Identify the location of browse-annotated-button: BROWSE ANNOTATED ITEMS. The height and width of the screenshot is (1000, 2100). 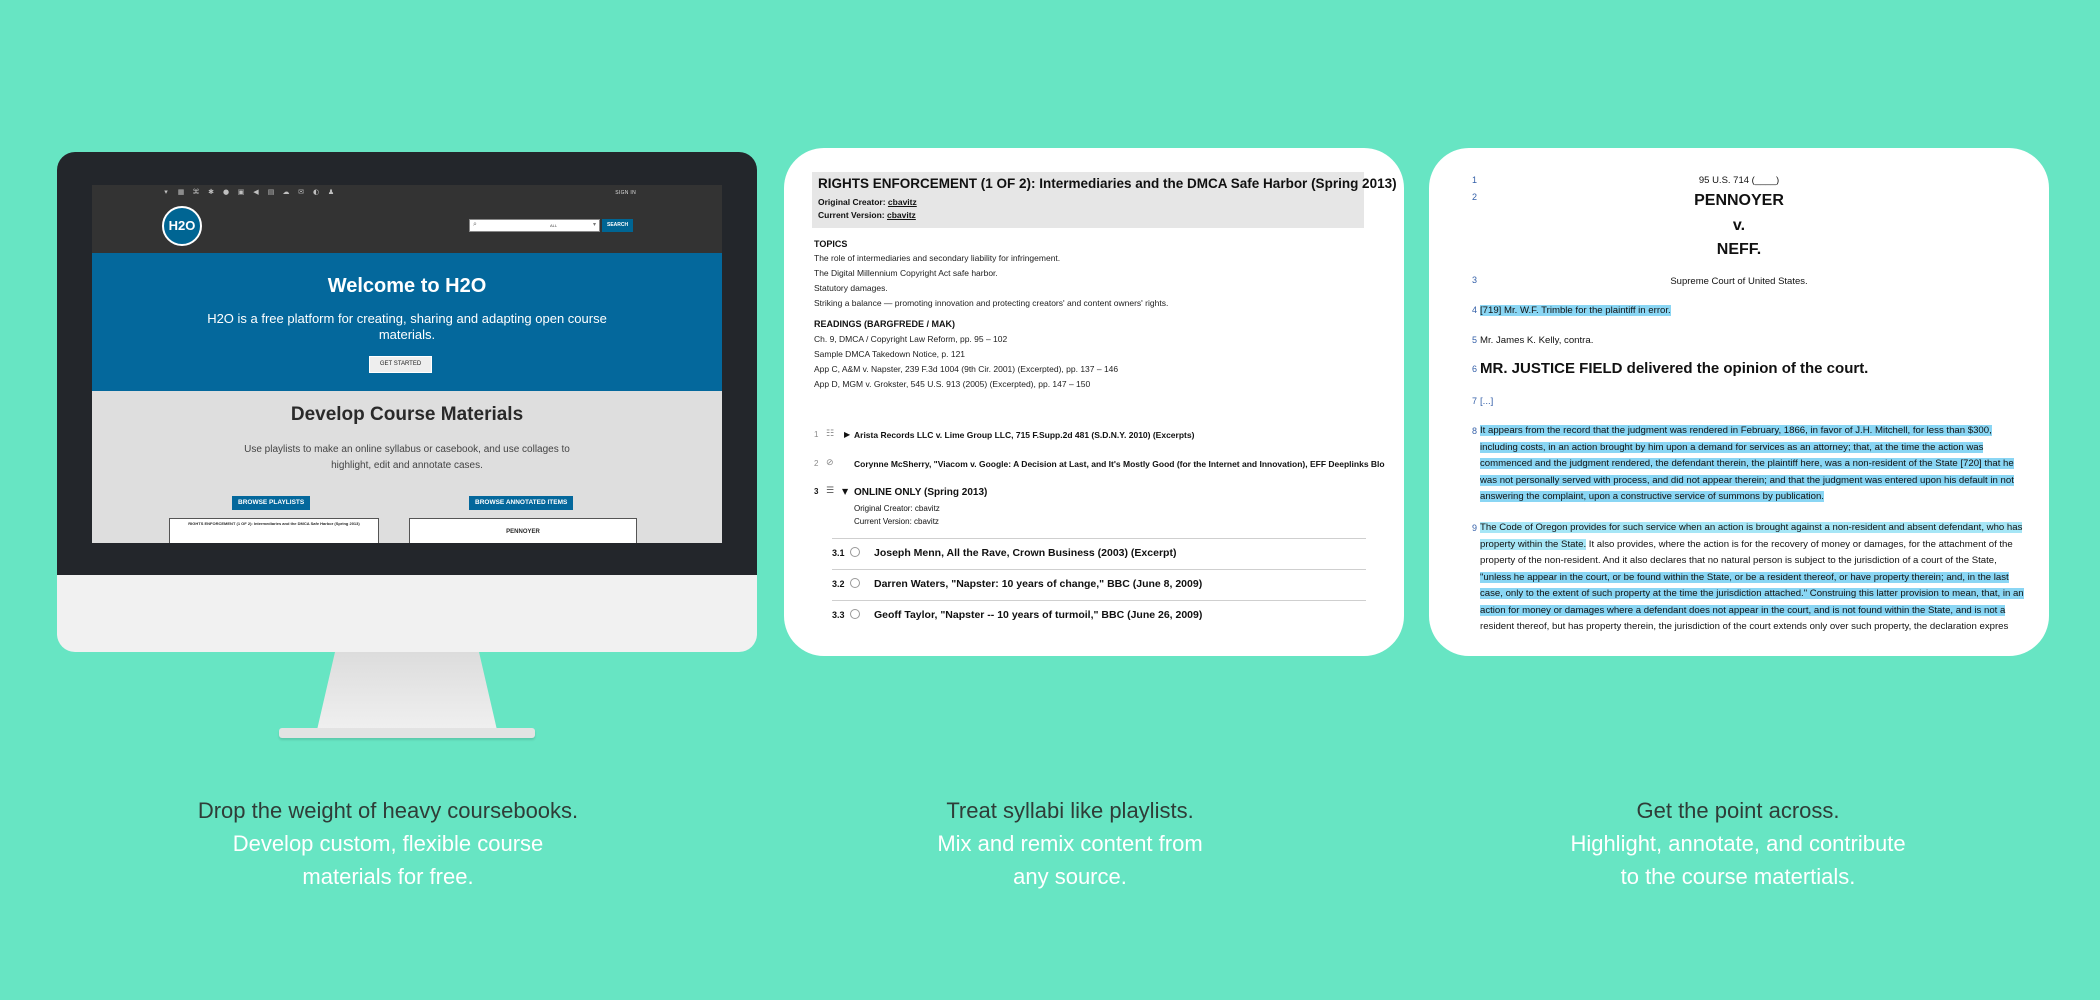
(521, 503).